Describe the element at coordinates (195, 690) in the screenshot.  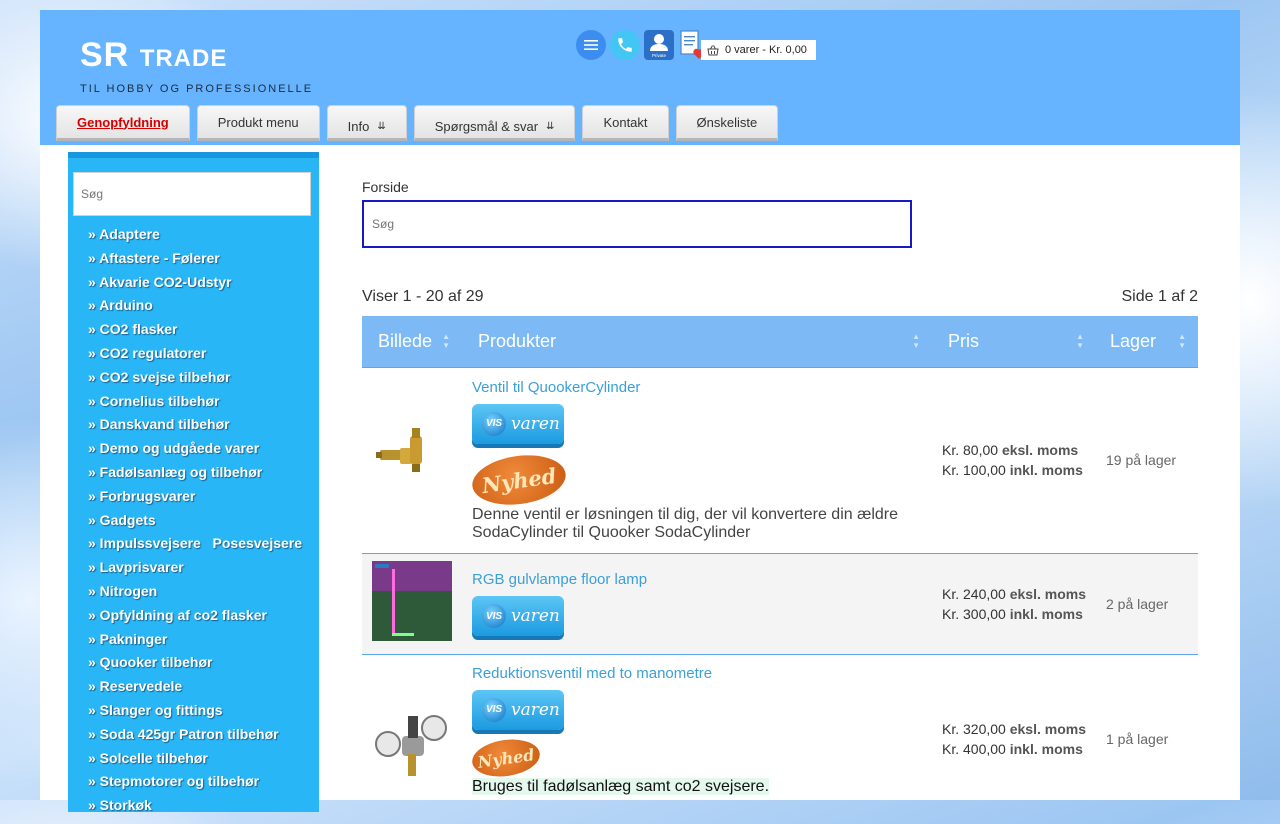
I see `category-item: » Reservedele` at that location.